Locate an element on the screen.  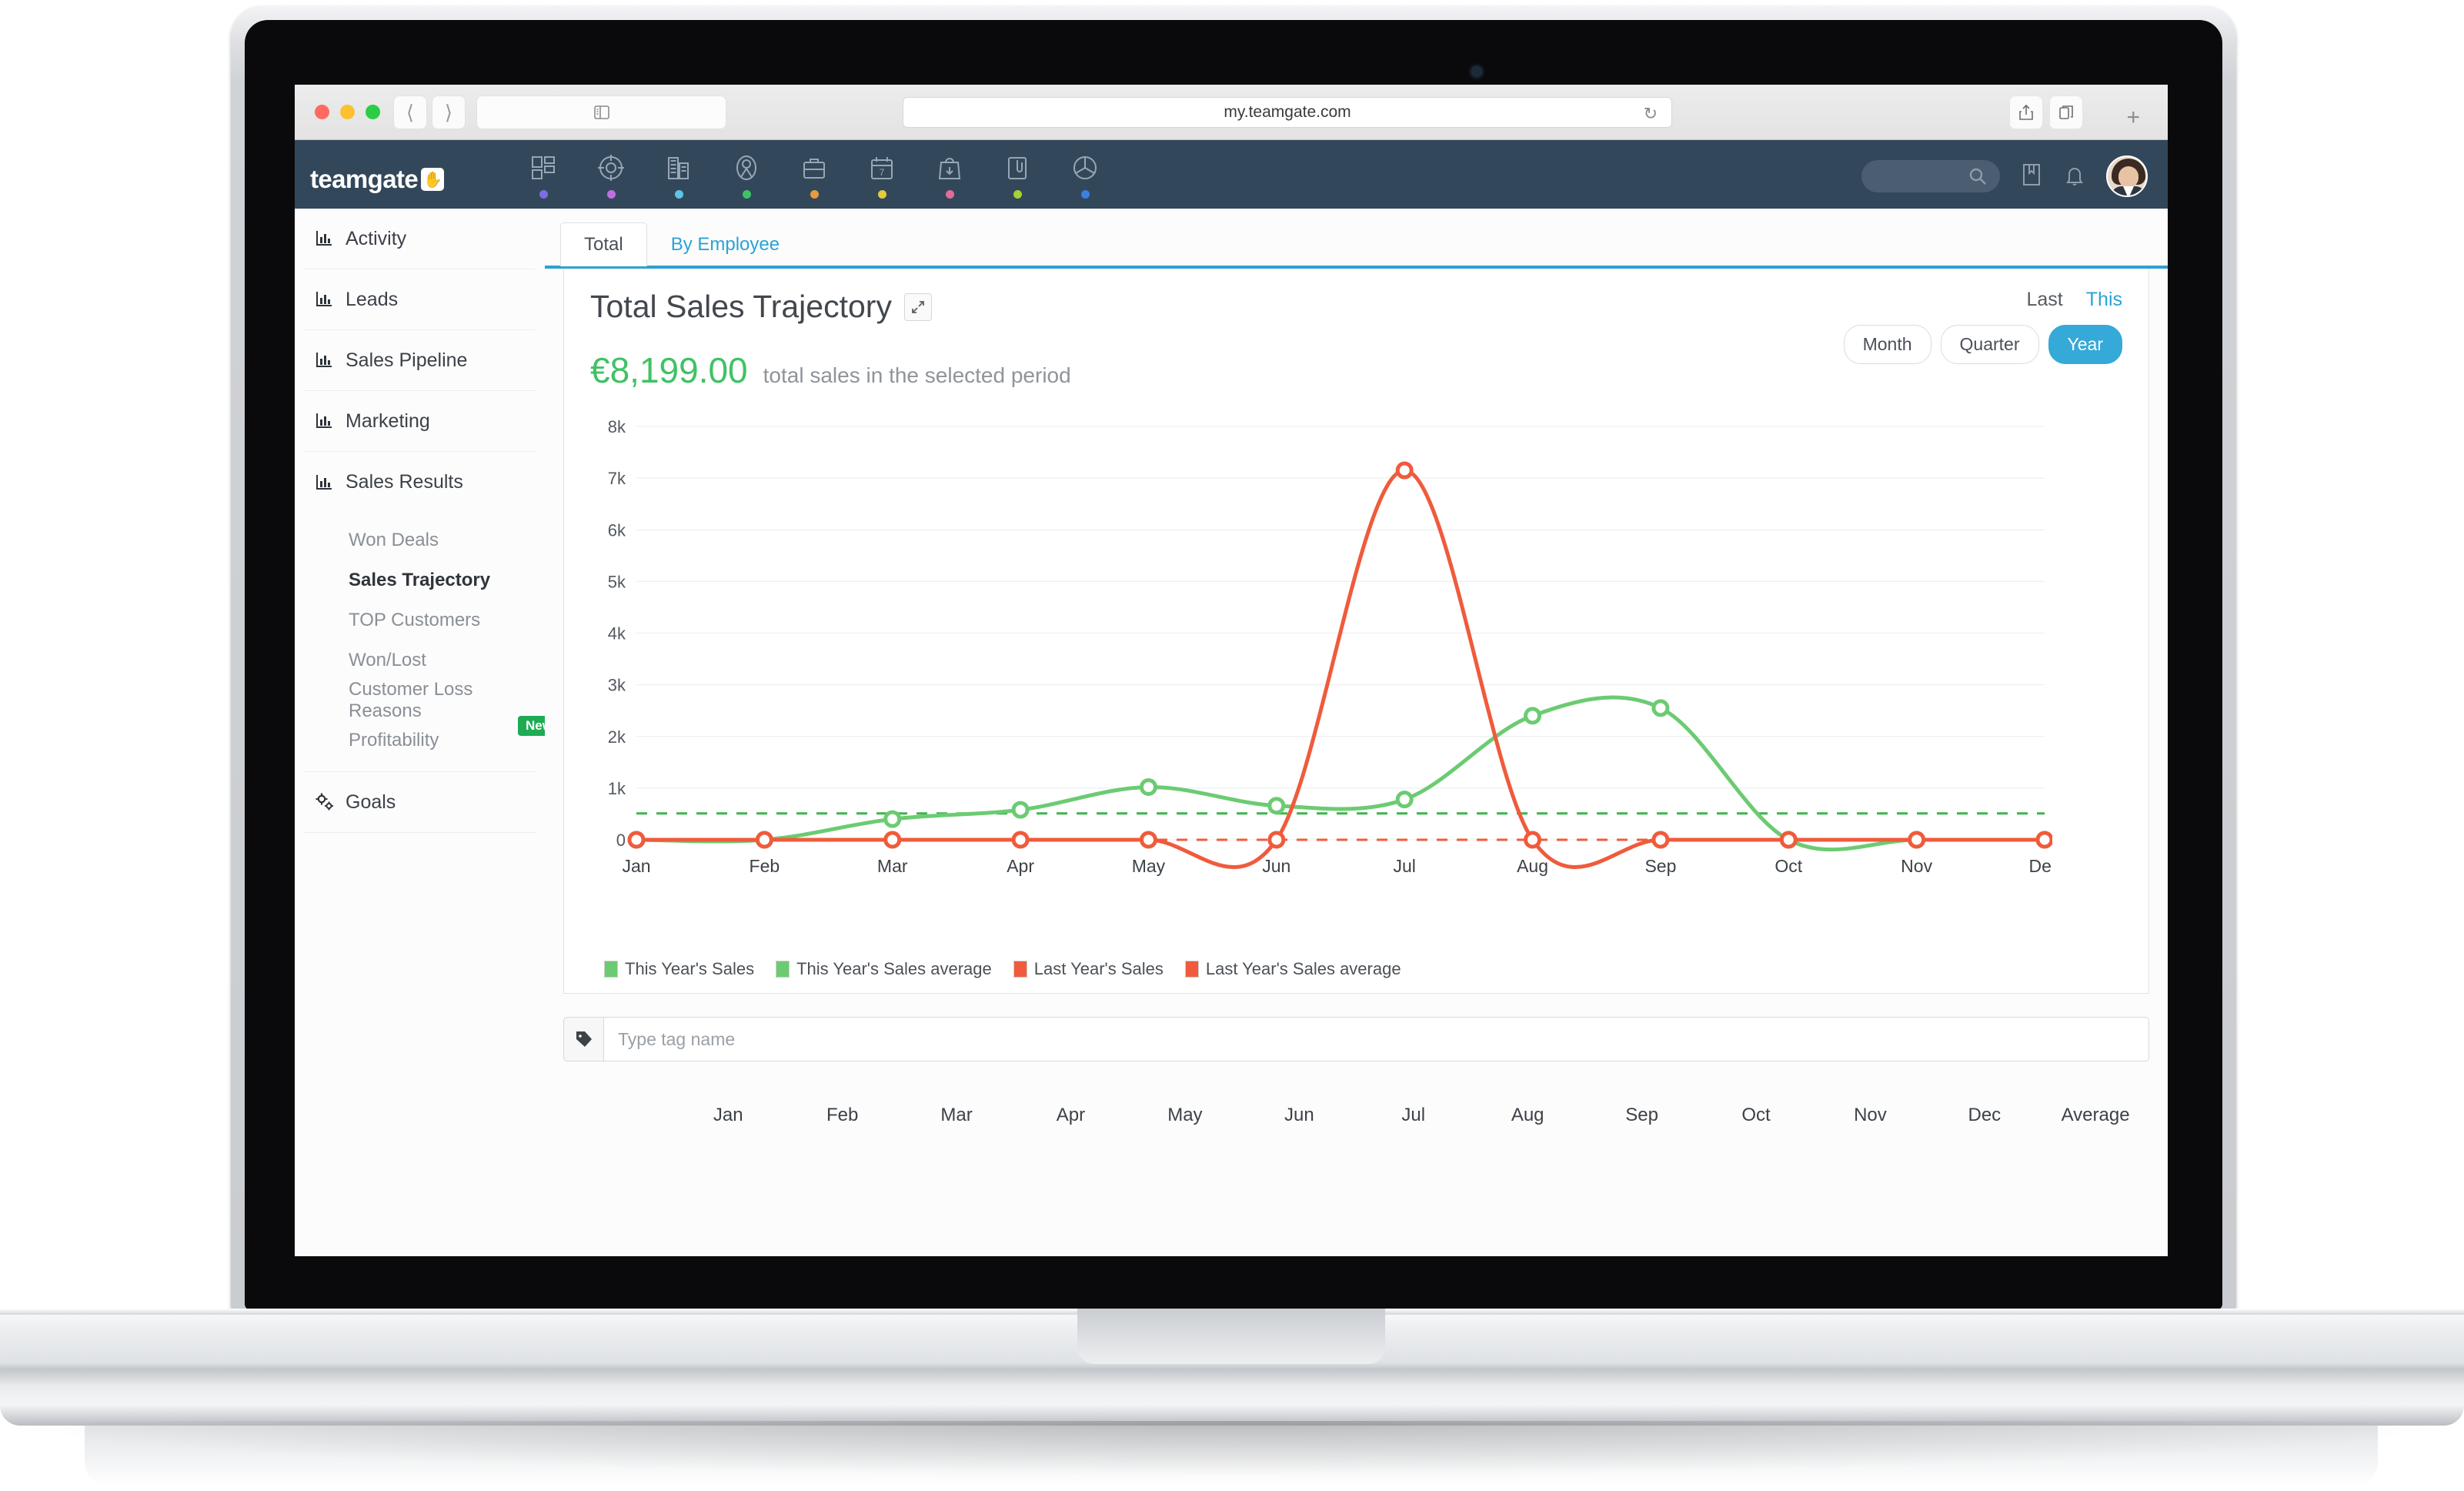
tag-name-input is located at coordinates (1376, 1039).